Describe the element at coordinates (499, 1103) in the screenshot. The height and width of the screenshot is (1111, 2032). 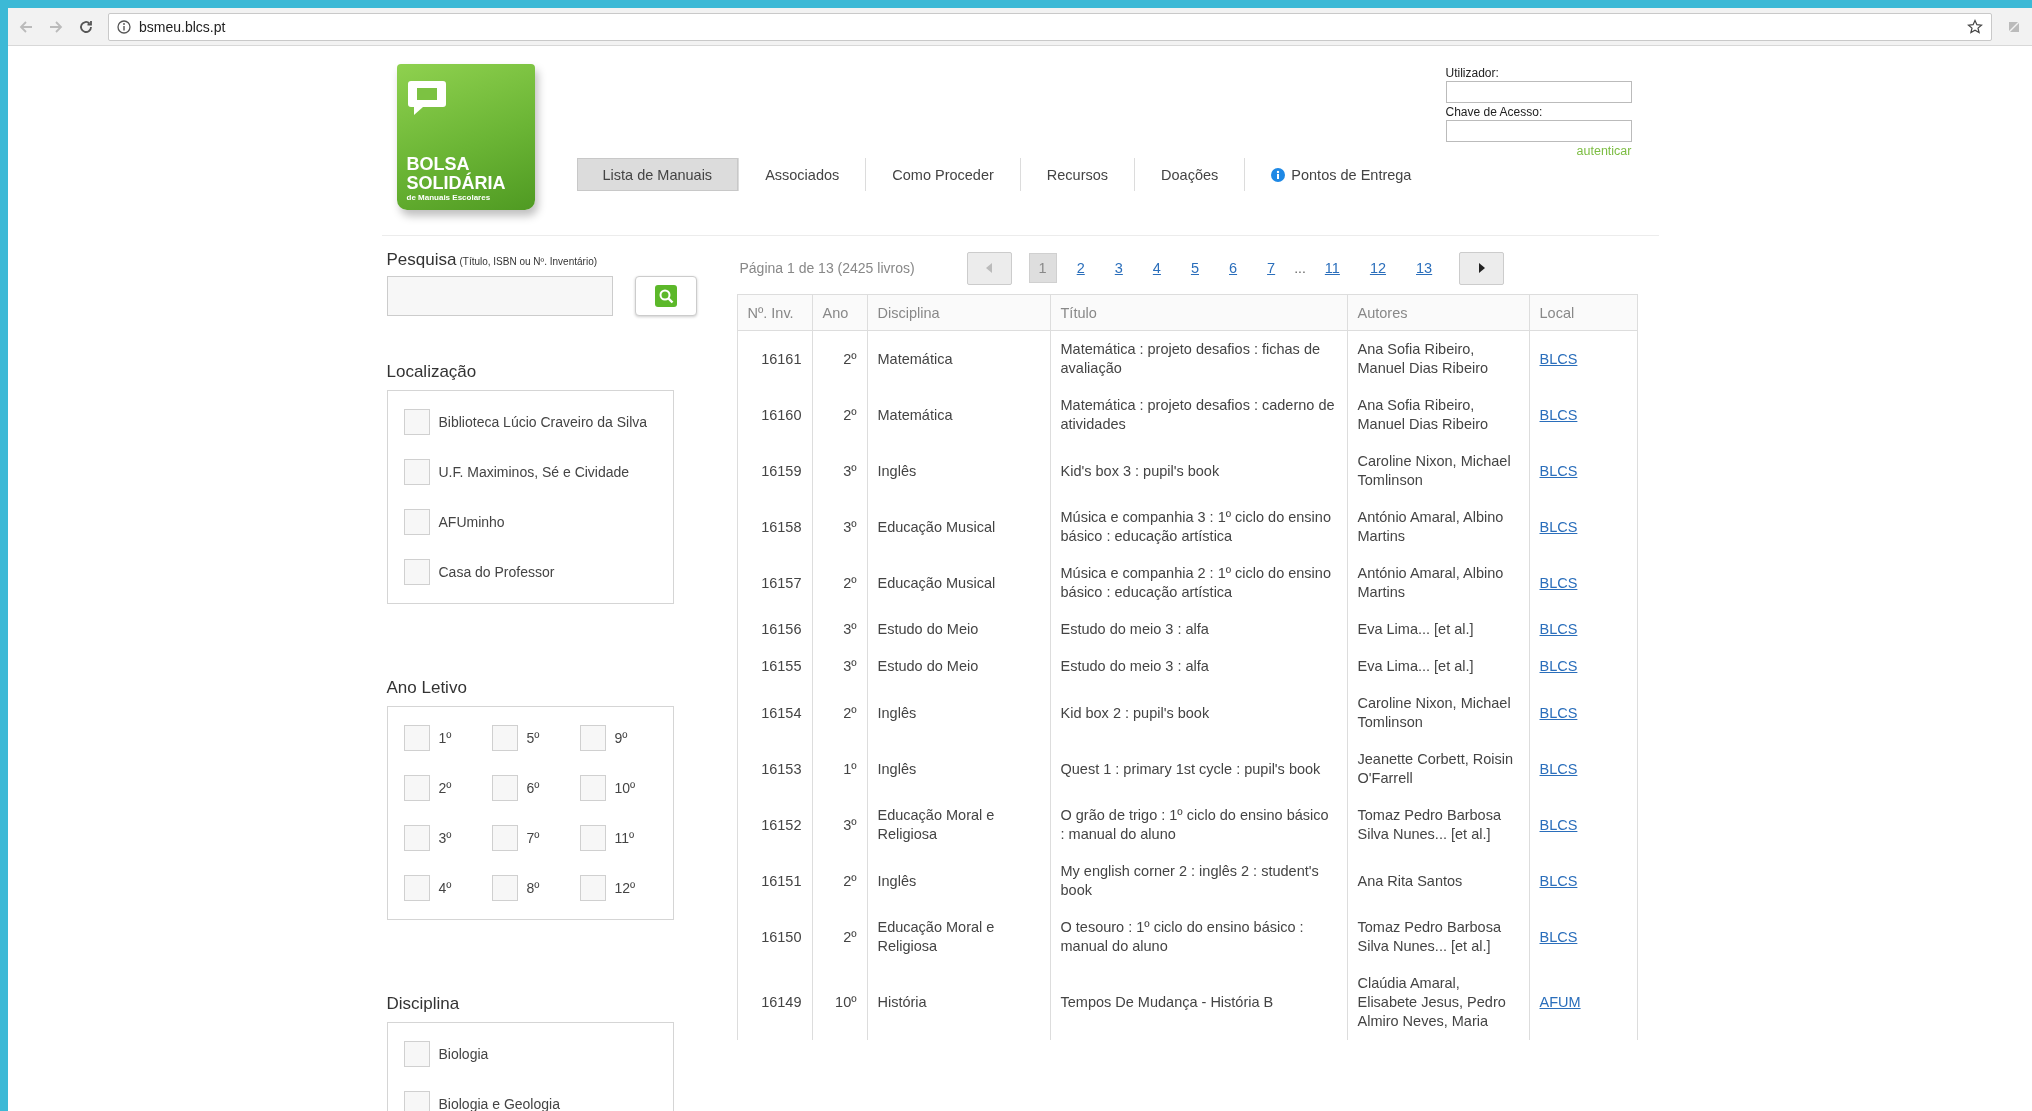
I see `checkbox-label: Biologia e Geologia` at that location.